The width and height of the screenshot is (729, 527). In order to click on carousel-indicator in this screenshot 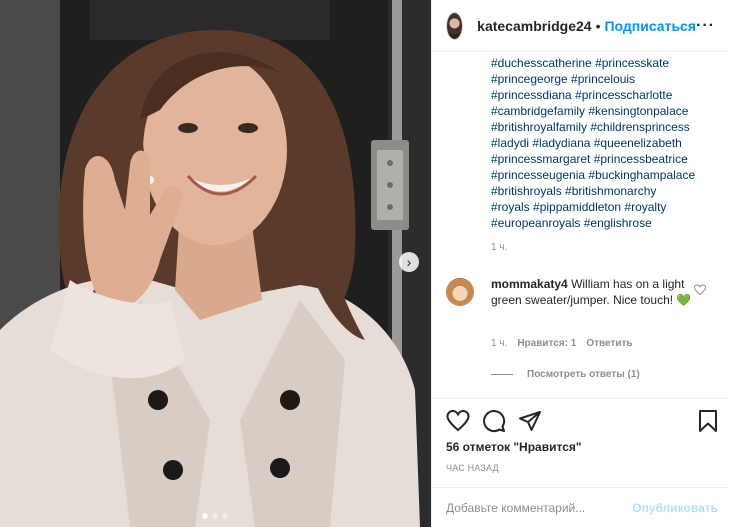, I will do `click(215, 516)`.